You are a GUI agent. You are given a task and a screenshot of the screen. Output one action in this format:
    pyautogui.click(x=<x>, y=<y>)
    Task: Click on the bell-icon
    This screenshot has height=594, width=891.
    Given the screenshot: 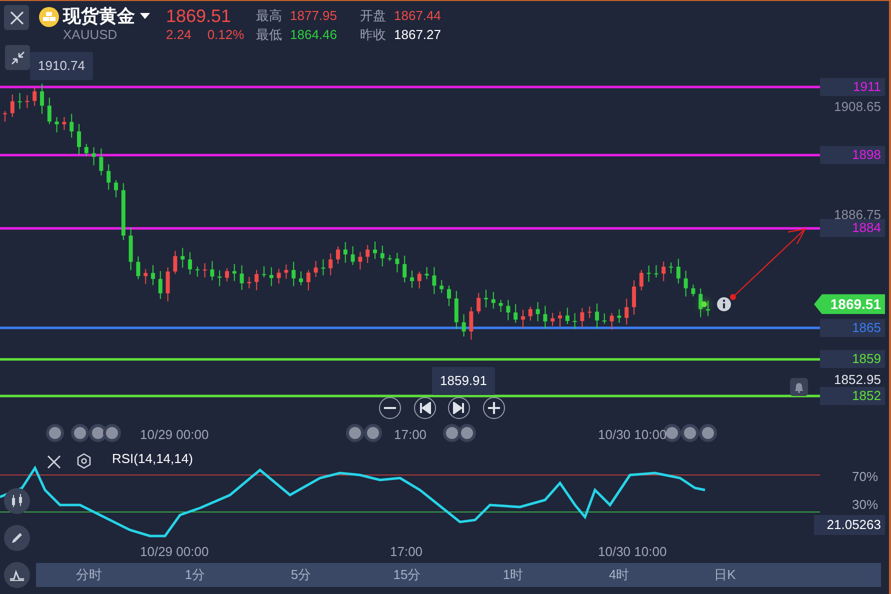 What is the action you would take?
    pyautogui.click(x=799, y=387)
    